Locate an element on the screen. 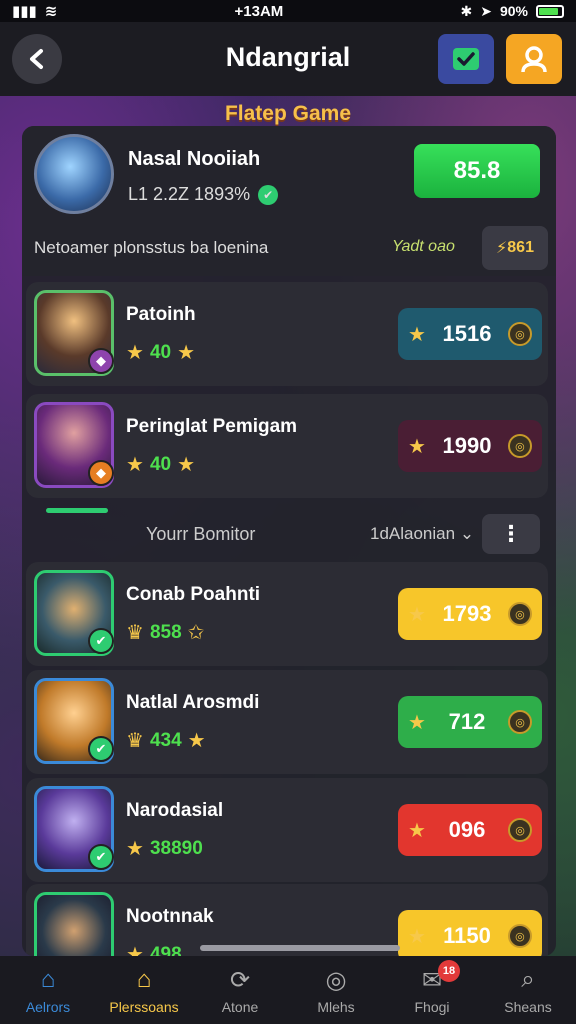 This screenshot has width=576, height=1024. player-name: Nootnnak is located at coordinates (170, 916).